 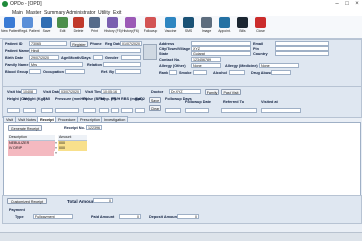 What do you see at coordinates (206, 31) in the screenshot?
I see `toolbar-button-label: Image` at bounding box center [206, 31].